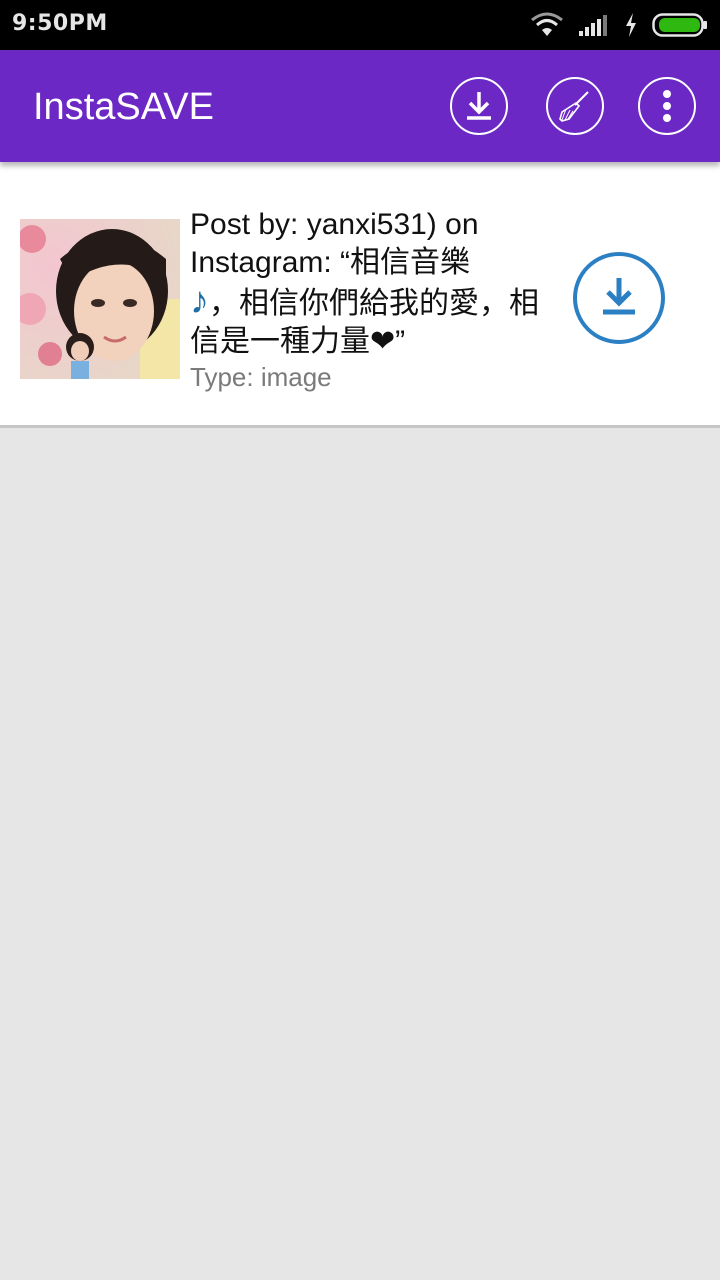  What do you see at coordinates (364, 322) in the screenshot?
I see `caption-text-continued: ，相信你們給我的愛，相信是一種力量❤”` at bounding box center [364, 322].